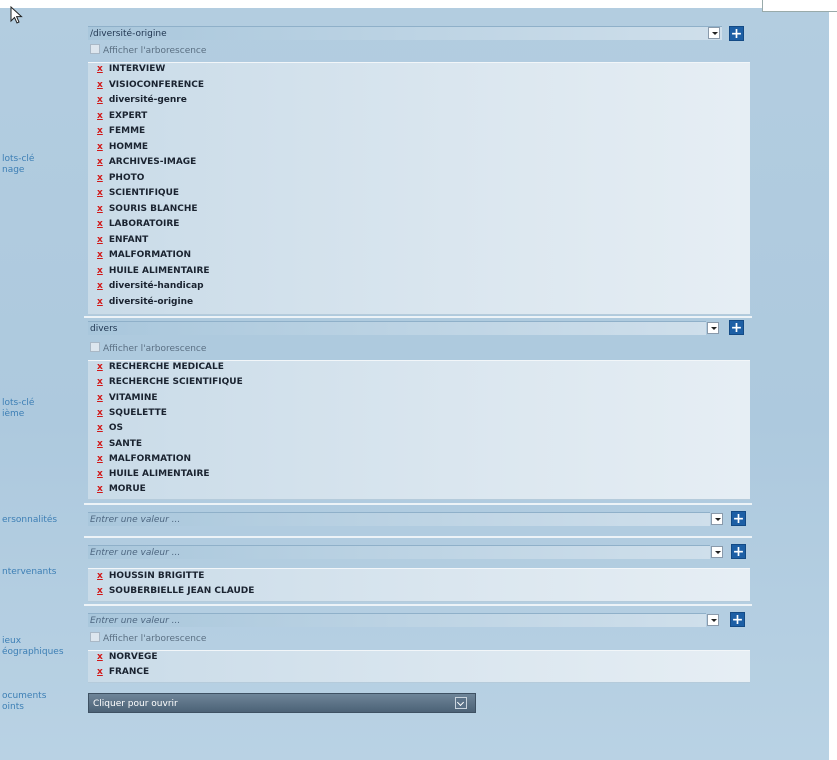  Describe the element at coordinates (122, 240) in the screenshot. I see `list-item: x ENFANT` at that location.